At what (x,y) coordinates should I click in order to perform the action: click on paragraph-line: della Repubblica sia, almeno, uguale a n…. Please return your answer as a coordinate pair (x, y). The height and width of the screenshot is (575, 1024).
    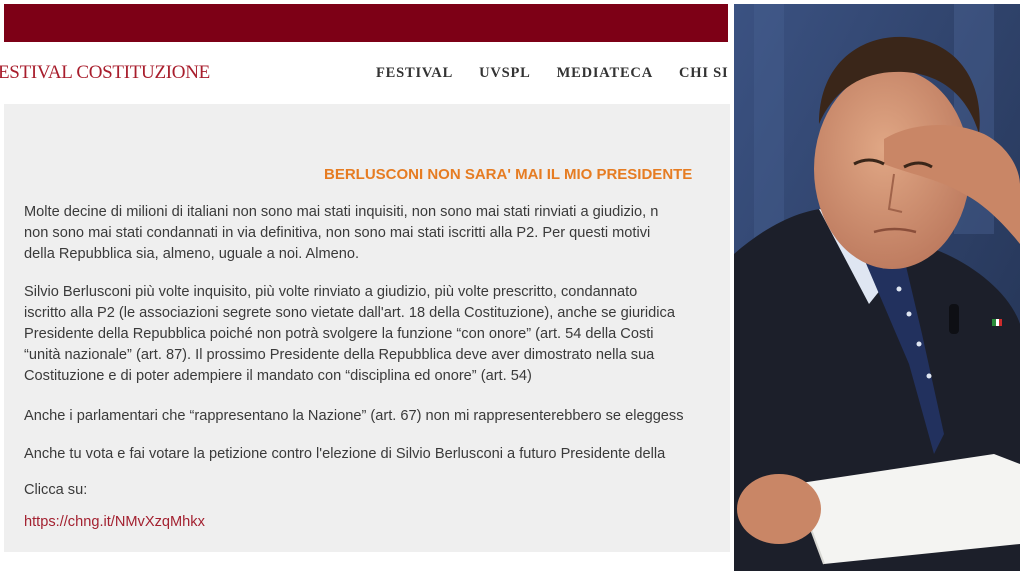
    Looking at the image, I should click on (192, 254).